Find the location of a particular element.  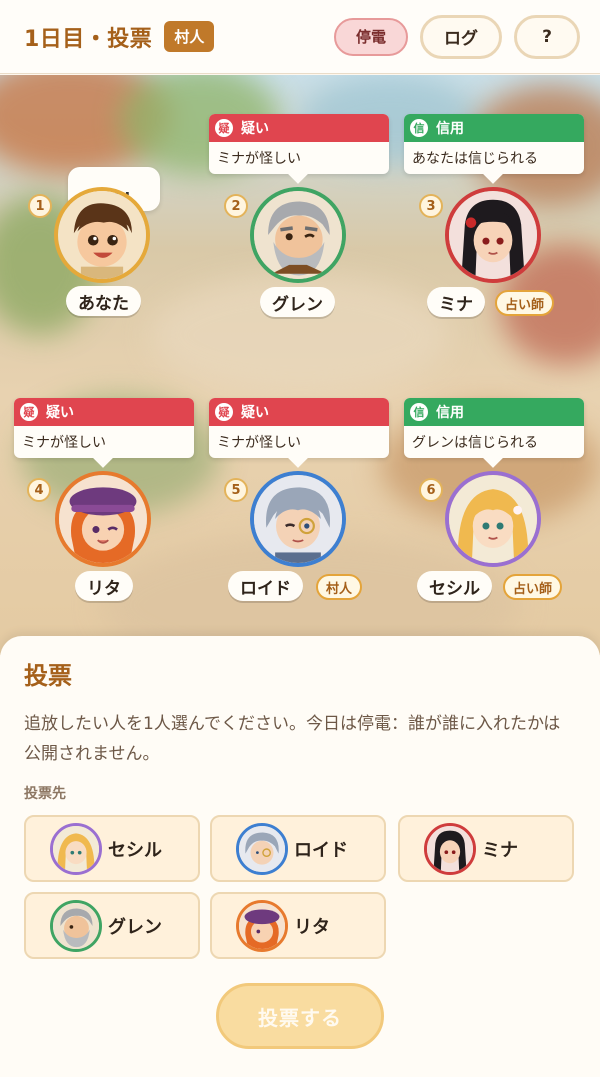

option-name: ロイド is located at coordinates (321, 850).